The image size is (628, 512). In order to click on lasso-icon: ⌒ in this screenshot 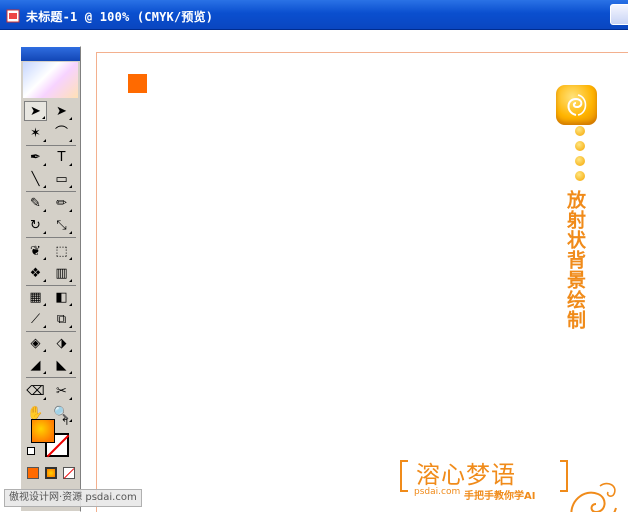, I will do `click(61, 133)`.